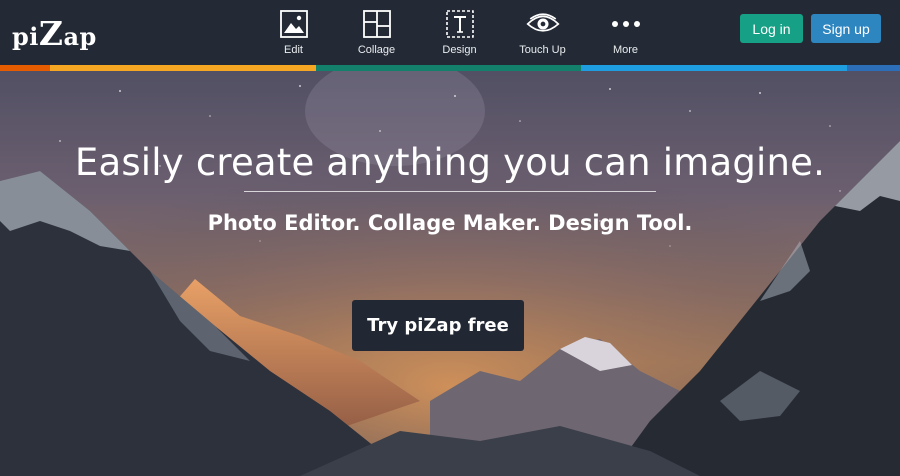  Describe the element at coordinates (459, 50) in the screenshot. I see `nav-item-label: Design` at that location.